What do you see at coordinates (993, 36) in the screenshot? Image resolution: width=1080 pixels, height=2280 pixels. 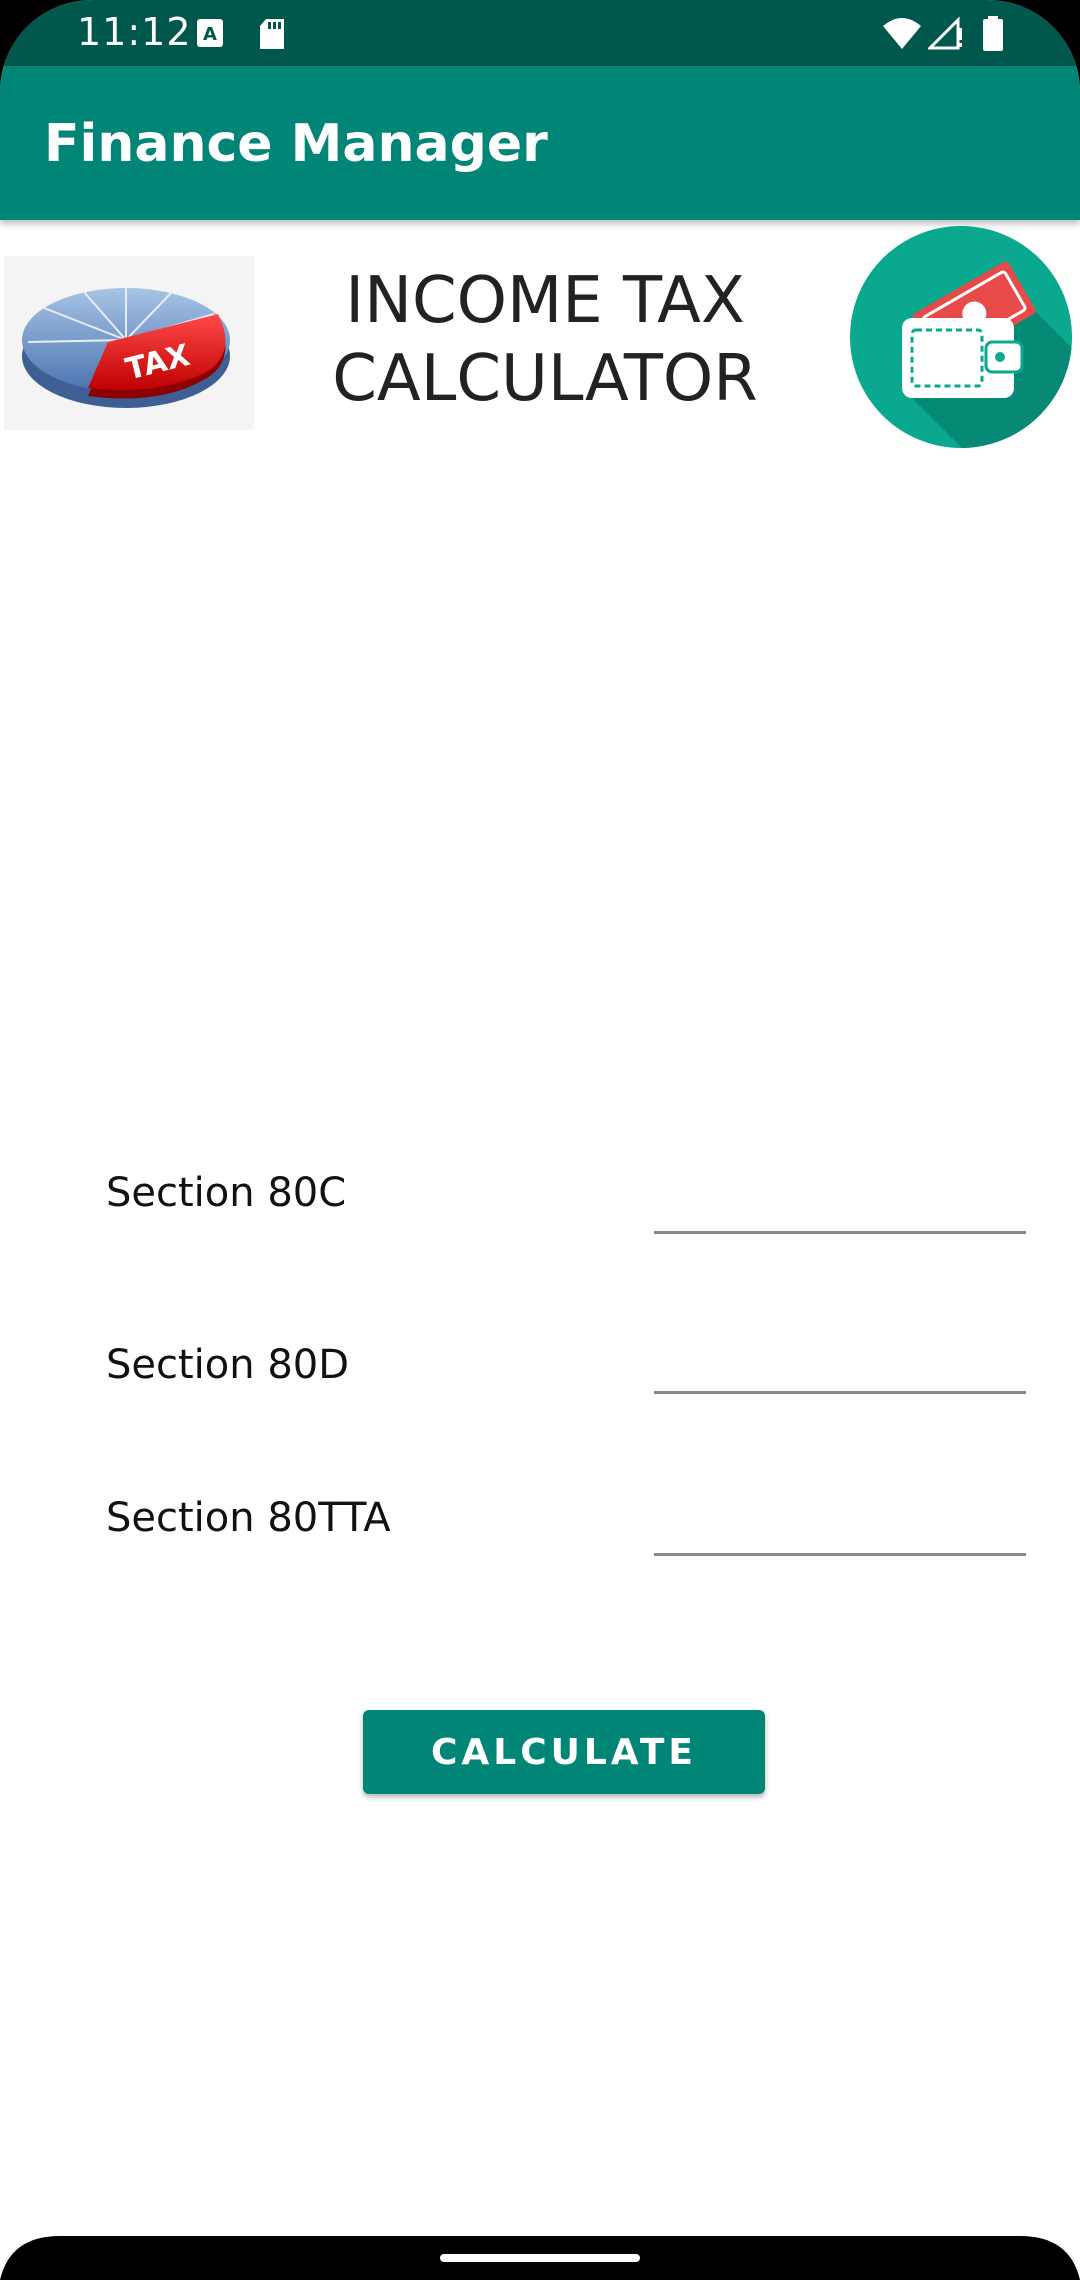 I see `battery-icon` at bounding box center [993, 36].